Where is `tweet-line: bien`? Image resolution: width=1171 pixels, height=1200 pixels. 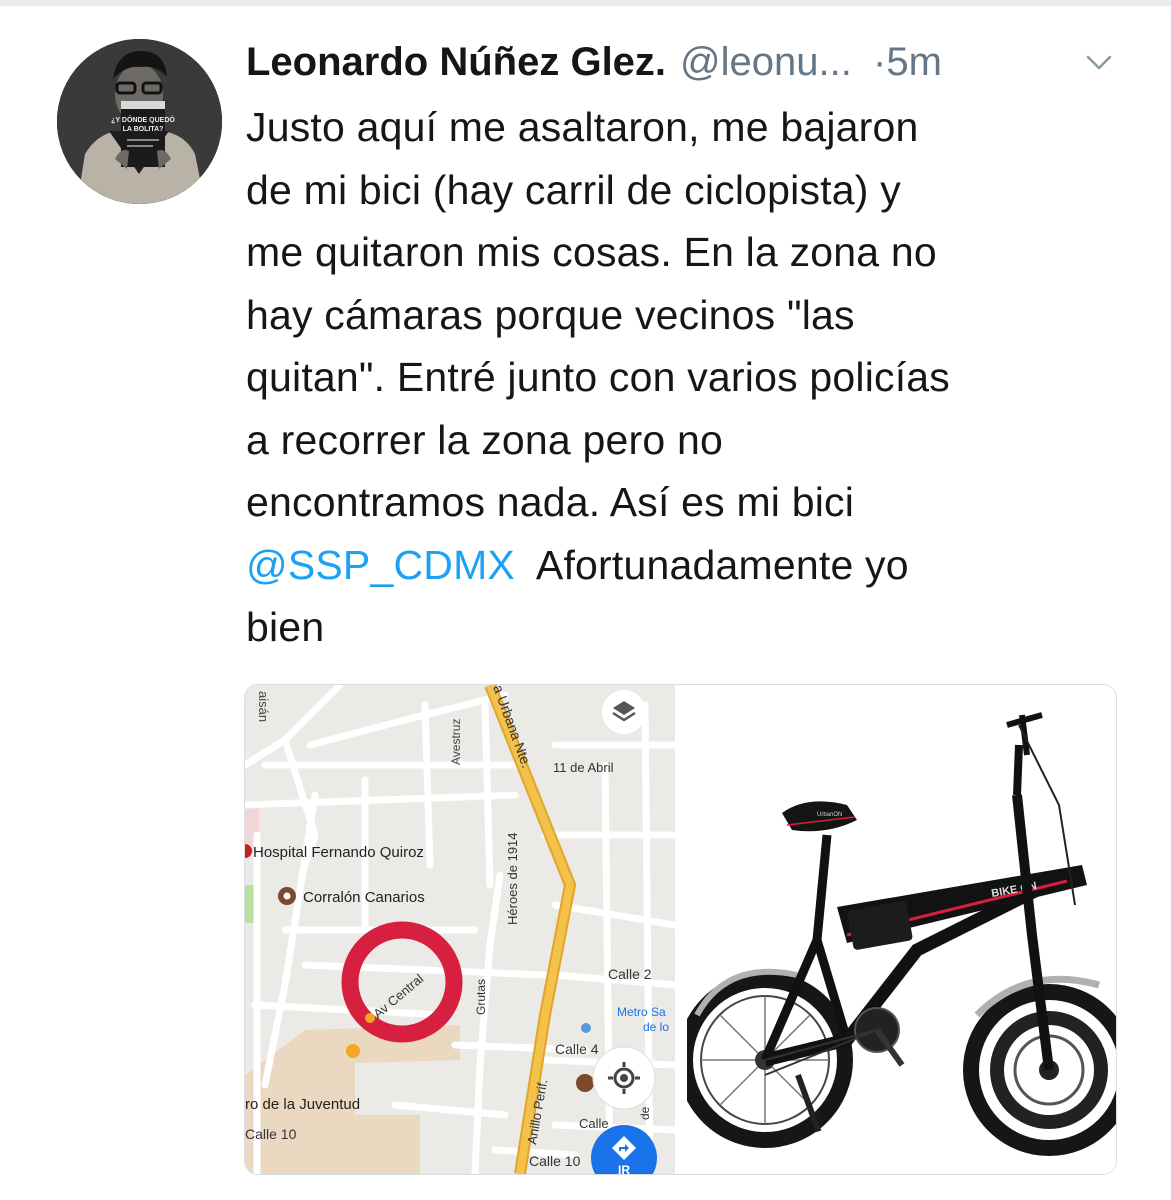
tweet-line: bien is located at coordinates (285, 627).